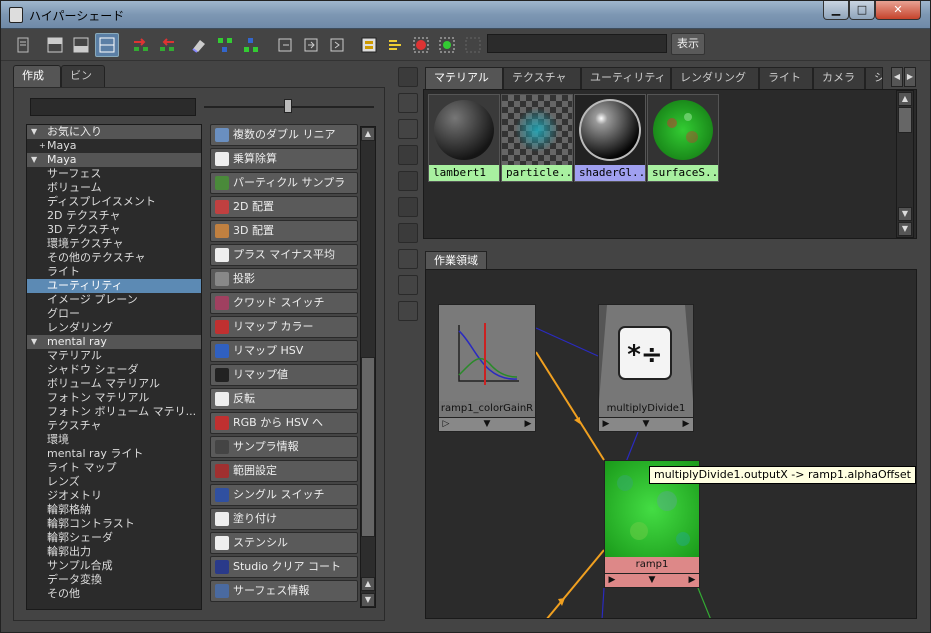 This screenshot has width=931, height=633. What do you see at coordinates (114, 524) in the screenshot?
I see `tree-item: 輪郭コントラスト` at bounding box center [114, 524].